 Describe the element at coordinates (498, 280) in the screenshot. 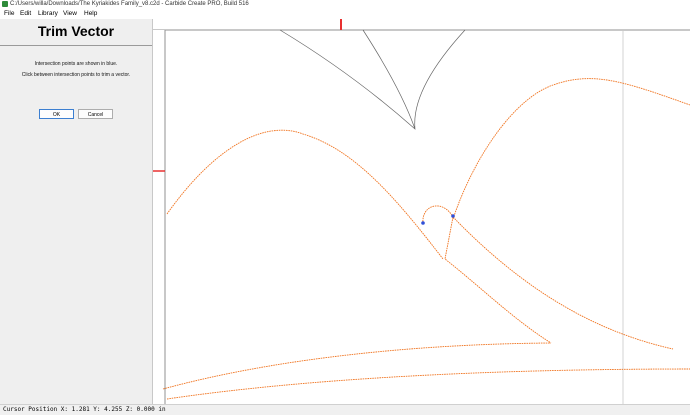

I see `center-spike-vector` at that location.